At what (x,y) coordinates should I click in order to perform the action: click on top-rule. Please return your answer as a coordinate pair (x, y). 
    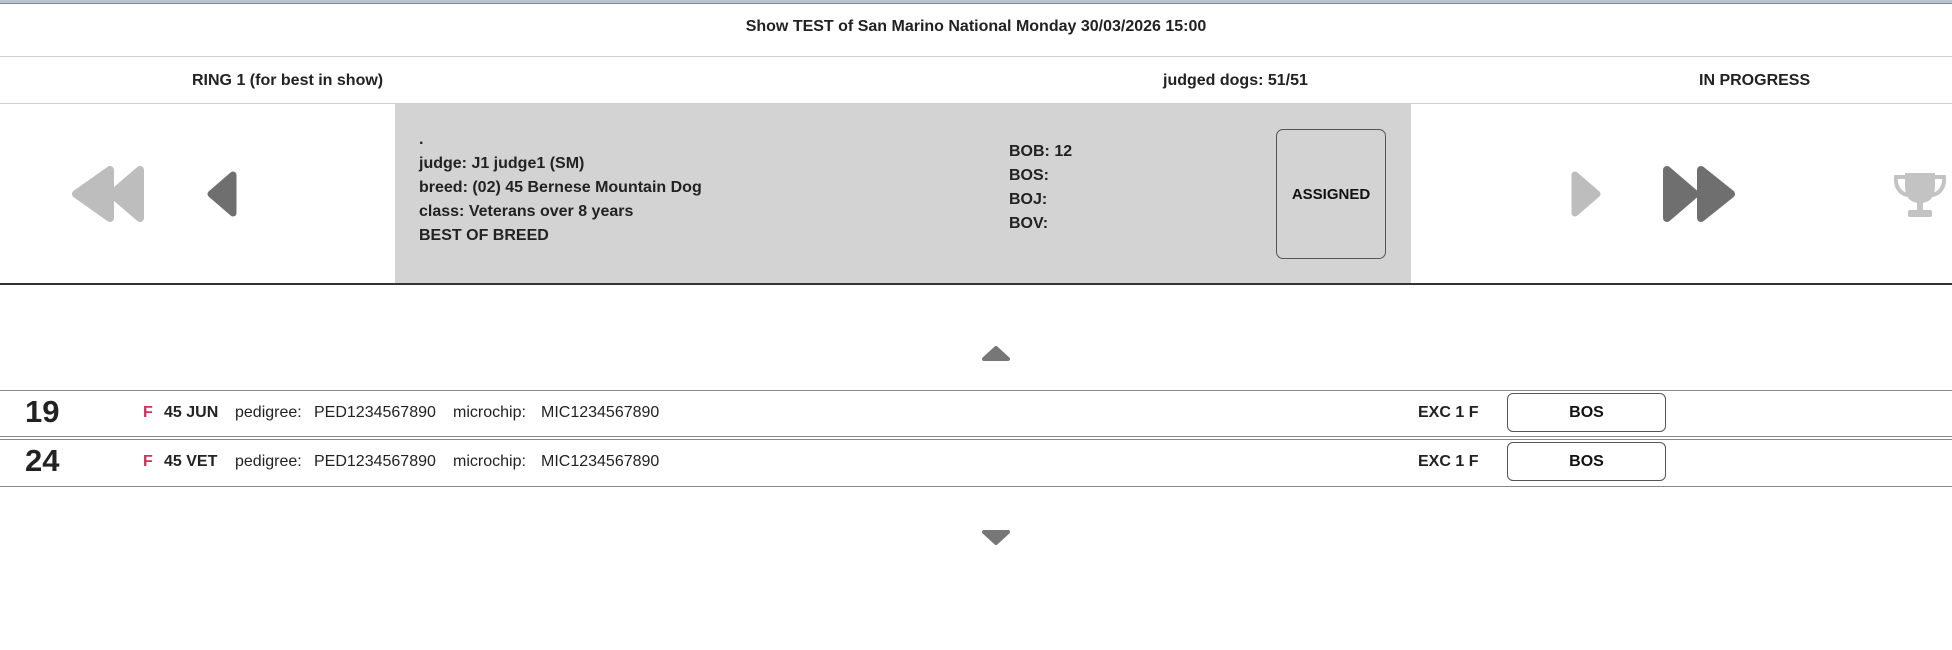
    Looking at the image, I should click on (976, 2).